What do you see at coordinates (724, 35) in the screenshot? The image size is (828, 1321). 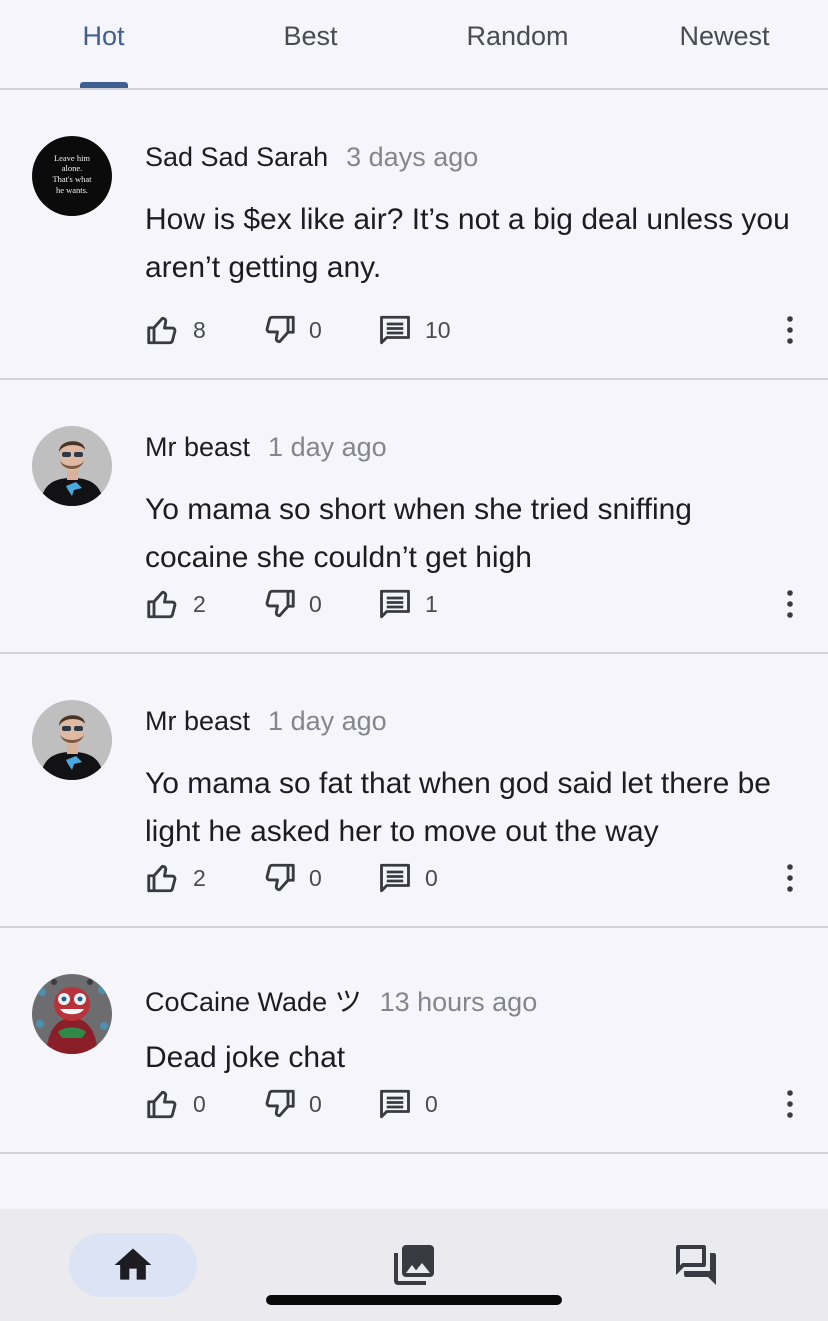 I see `tab-newest-label: Newest` at bounding box center [724, 35].